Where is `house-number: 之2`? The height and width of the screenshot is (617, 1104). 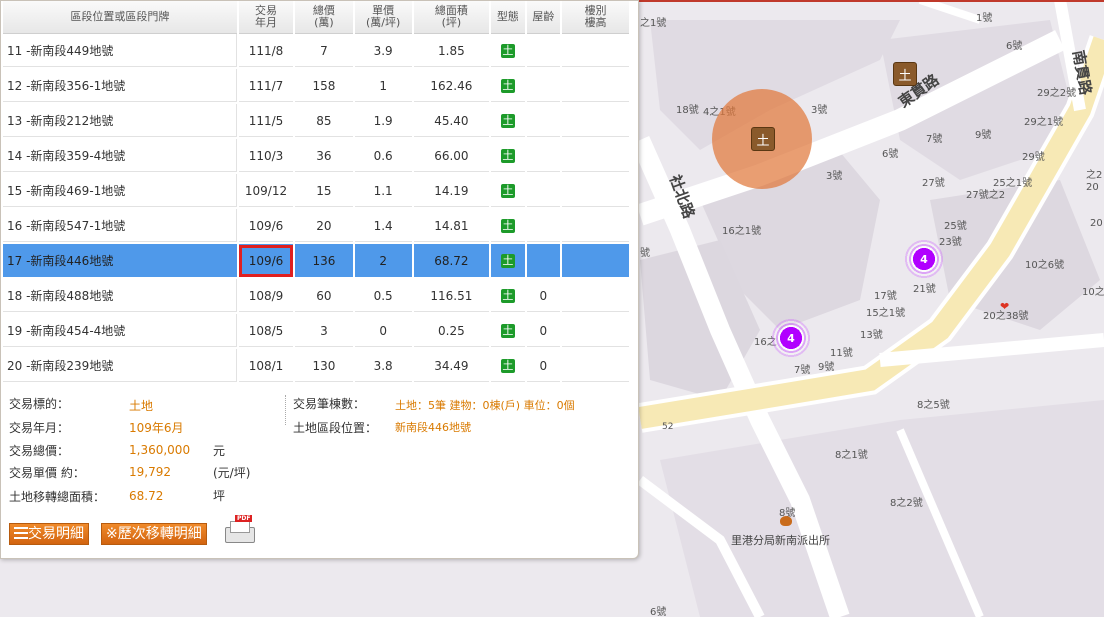 house-number: 之2 is located at coordinates (1094, 175).